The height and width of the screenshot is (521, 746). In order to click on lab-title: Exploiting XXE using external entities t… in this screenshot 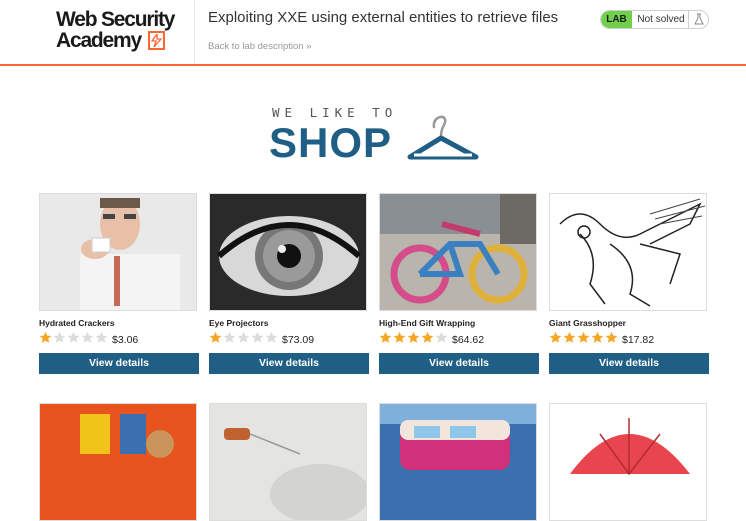, I will do `click(383, 17)`.